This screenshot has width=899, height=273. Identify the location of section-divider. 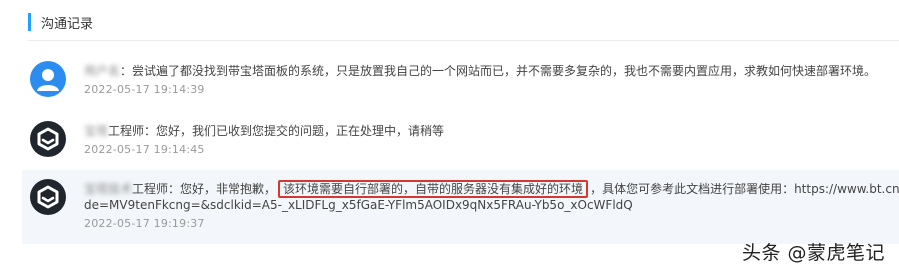
(463, 40).